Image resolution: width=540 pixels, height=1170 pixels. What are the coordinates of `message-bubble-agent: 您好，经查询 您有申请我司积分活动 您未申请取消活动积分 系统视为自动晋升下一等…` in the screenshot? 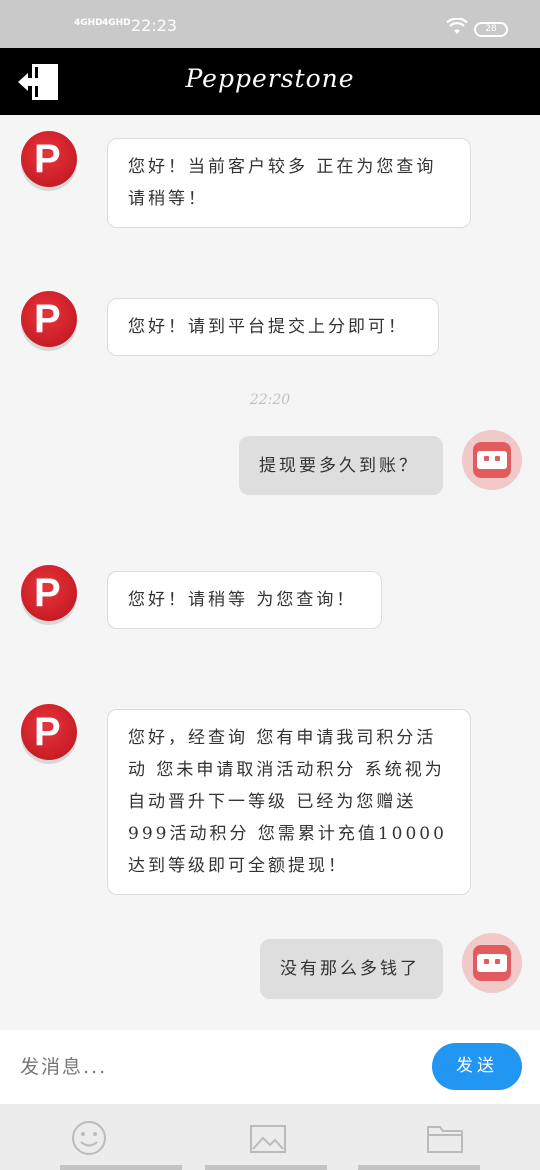 It's located at (289, 802).